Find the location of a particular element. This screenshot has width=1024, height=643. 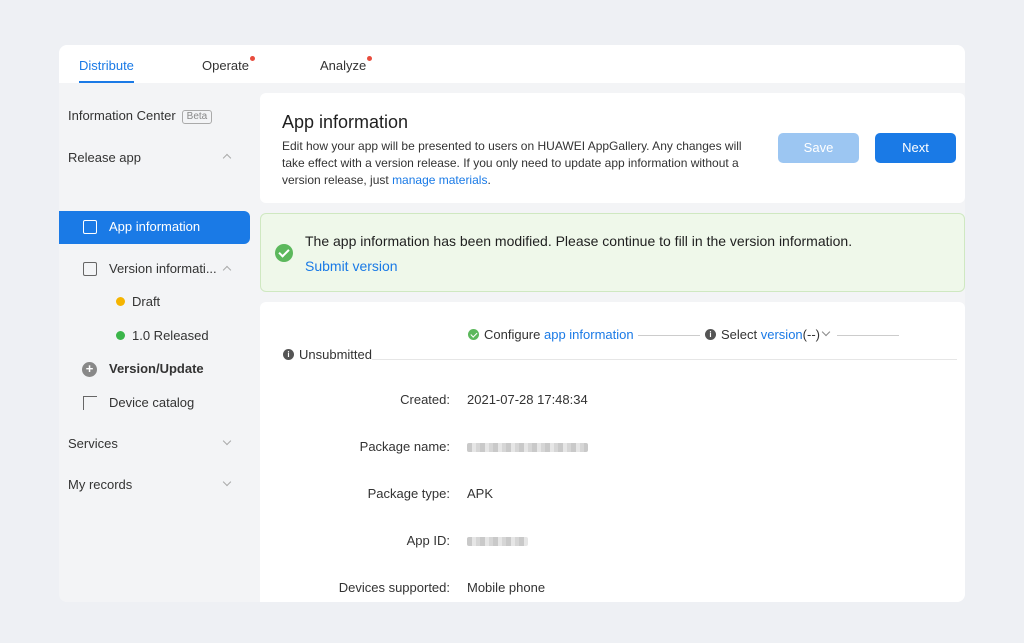

page-title: App information is located at coordinates (345, 122).